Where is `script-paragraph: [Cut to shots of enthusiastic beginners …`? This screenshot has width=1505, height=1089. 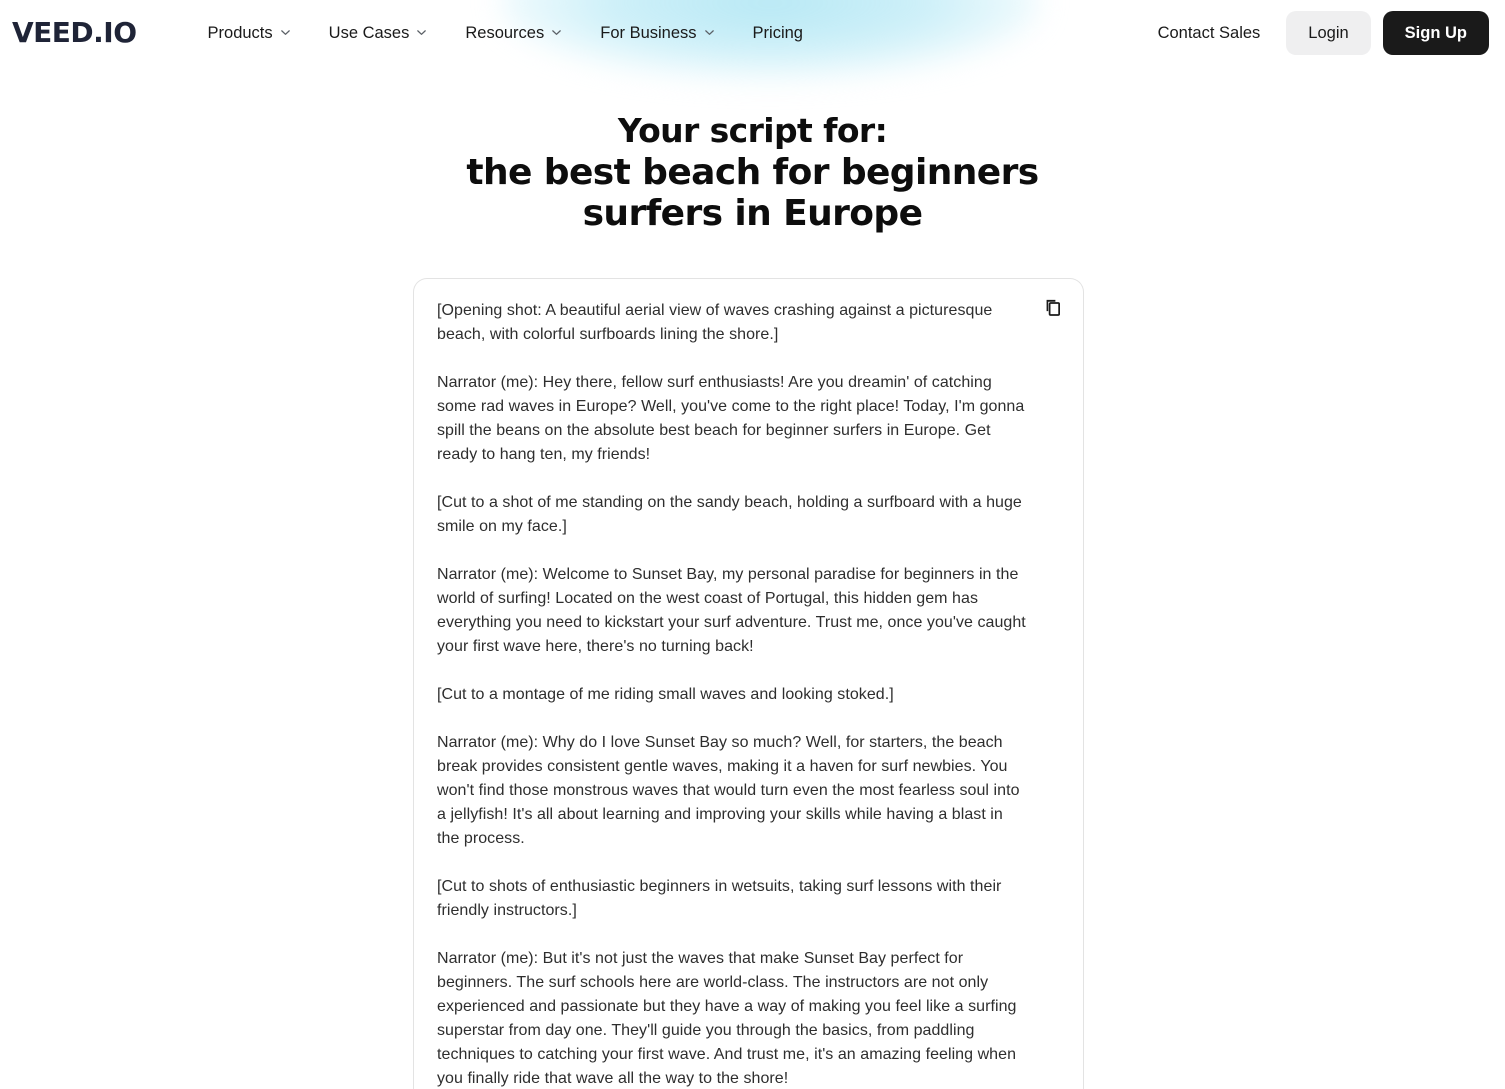 script-paragraph: [Cut to shots of enthusiastic beginners … is located at coordinates (719, 898).